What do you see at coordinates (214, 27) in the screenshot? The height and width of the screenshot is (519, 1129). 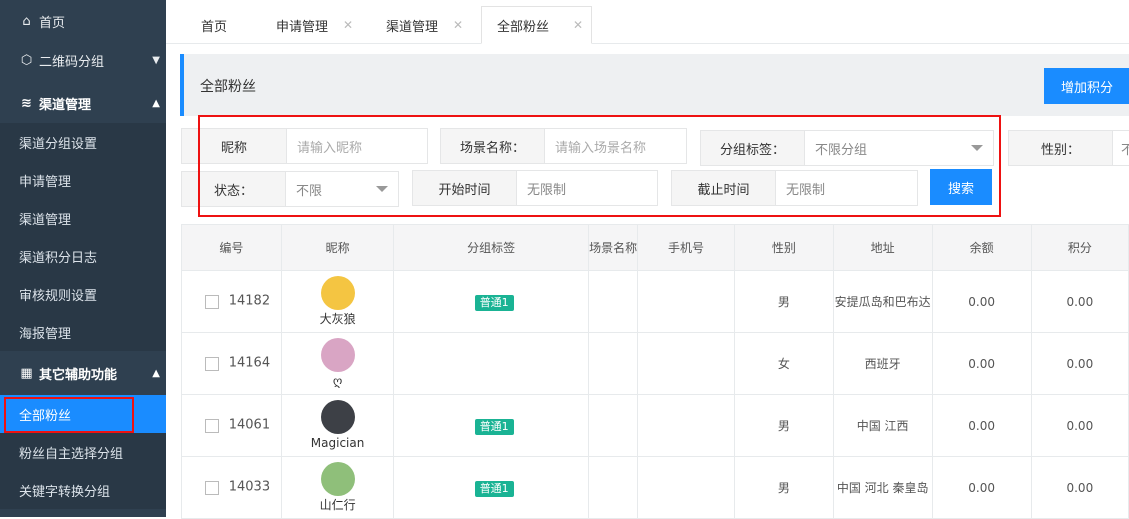 I see `tab-label: 首页` at bounding box center [214, 27].